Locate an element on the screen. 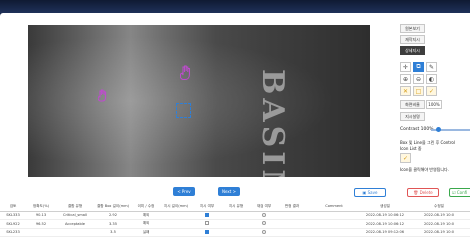 This screenshot has height=249, width=470. ratio-label: 화면비율 is located at coordinates (412, 104).